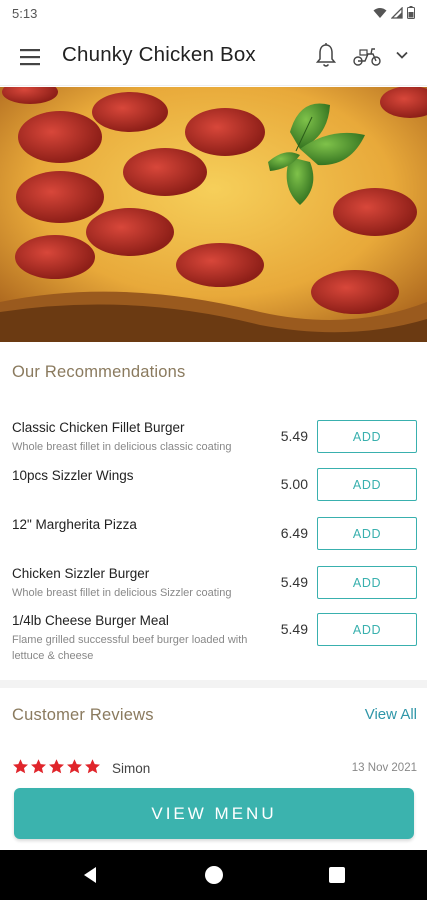  I want to click on review-item: Simon 13 Nov 2021, so click(213, 770).